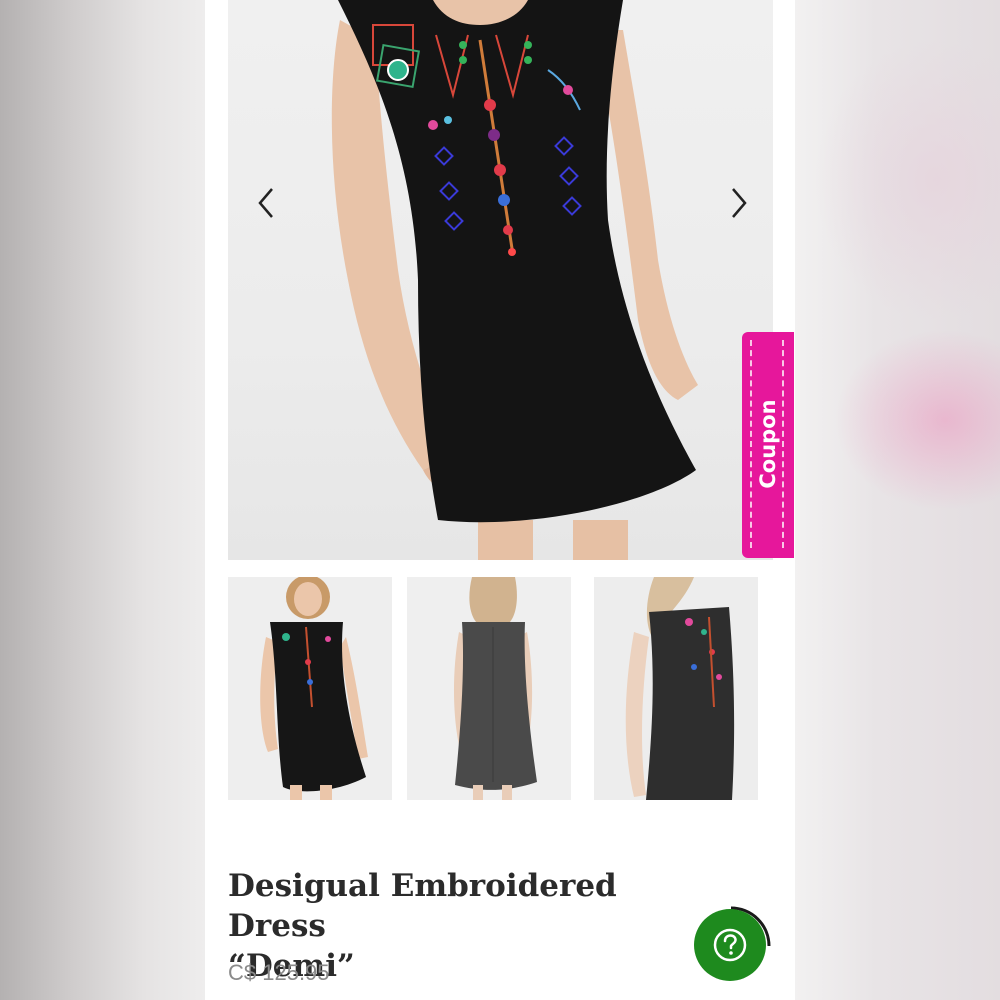 The image size is (1000, 1000). What do you see at coordinates (279, 972) in the screenshot?
I see `product-price: C$ 125.95` at bounding box center [279, 972].